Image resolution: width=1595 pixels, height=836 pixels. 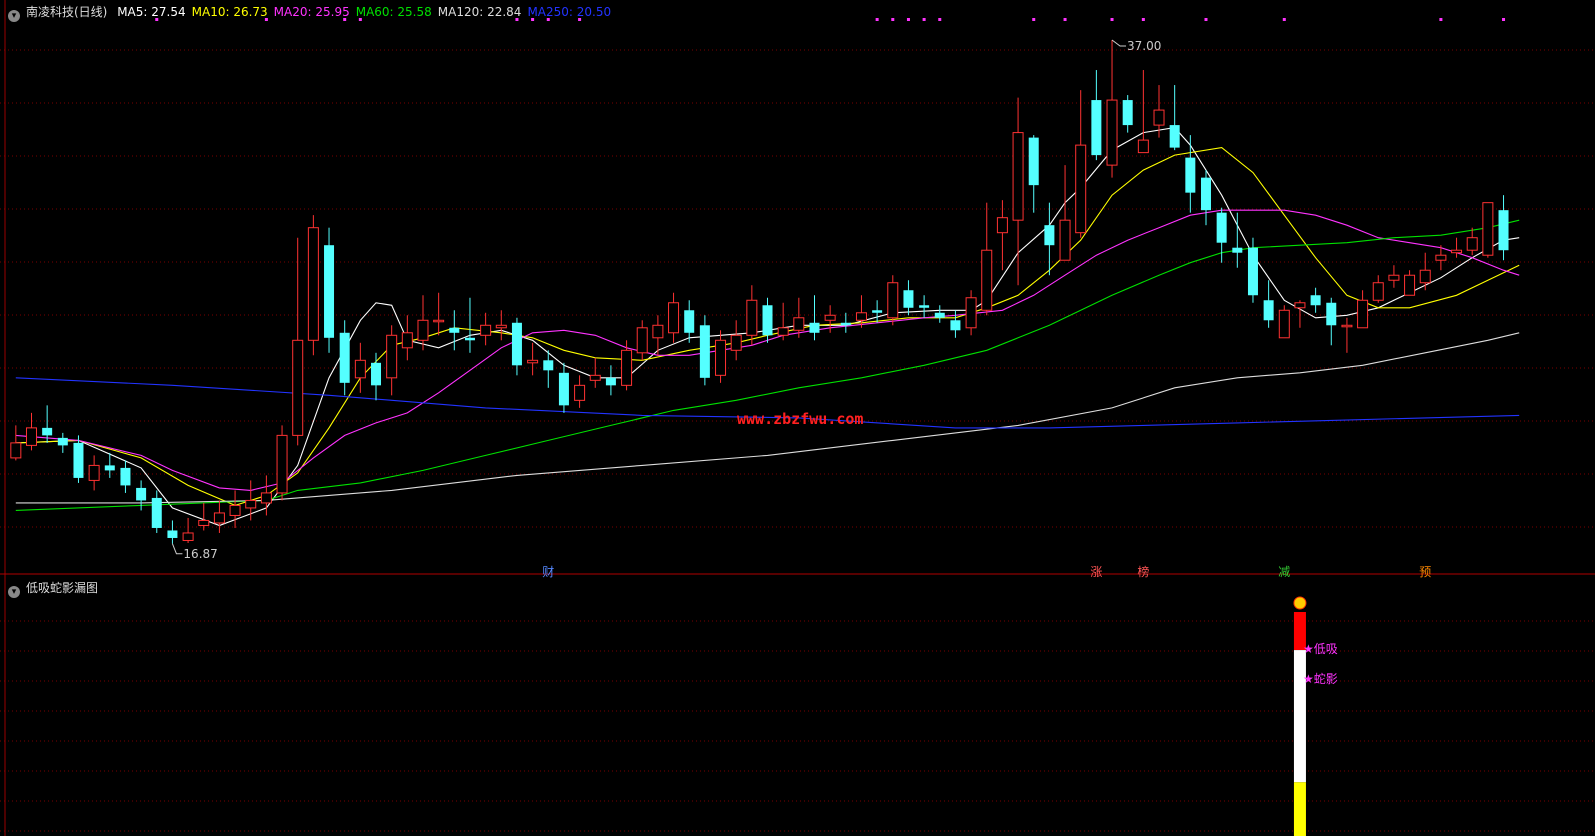 I want to click on ma-label-2: MA20: 25.95, so click(x=311, y=12).